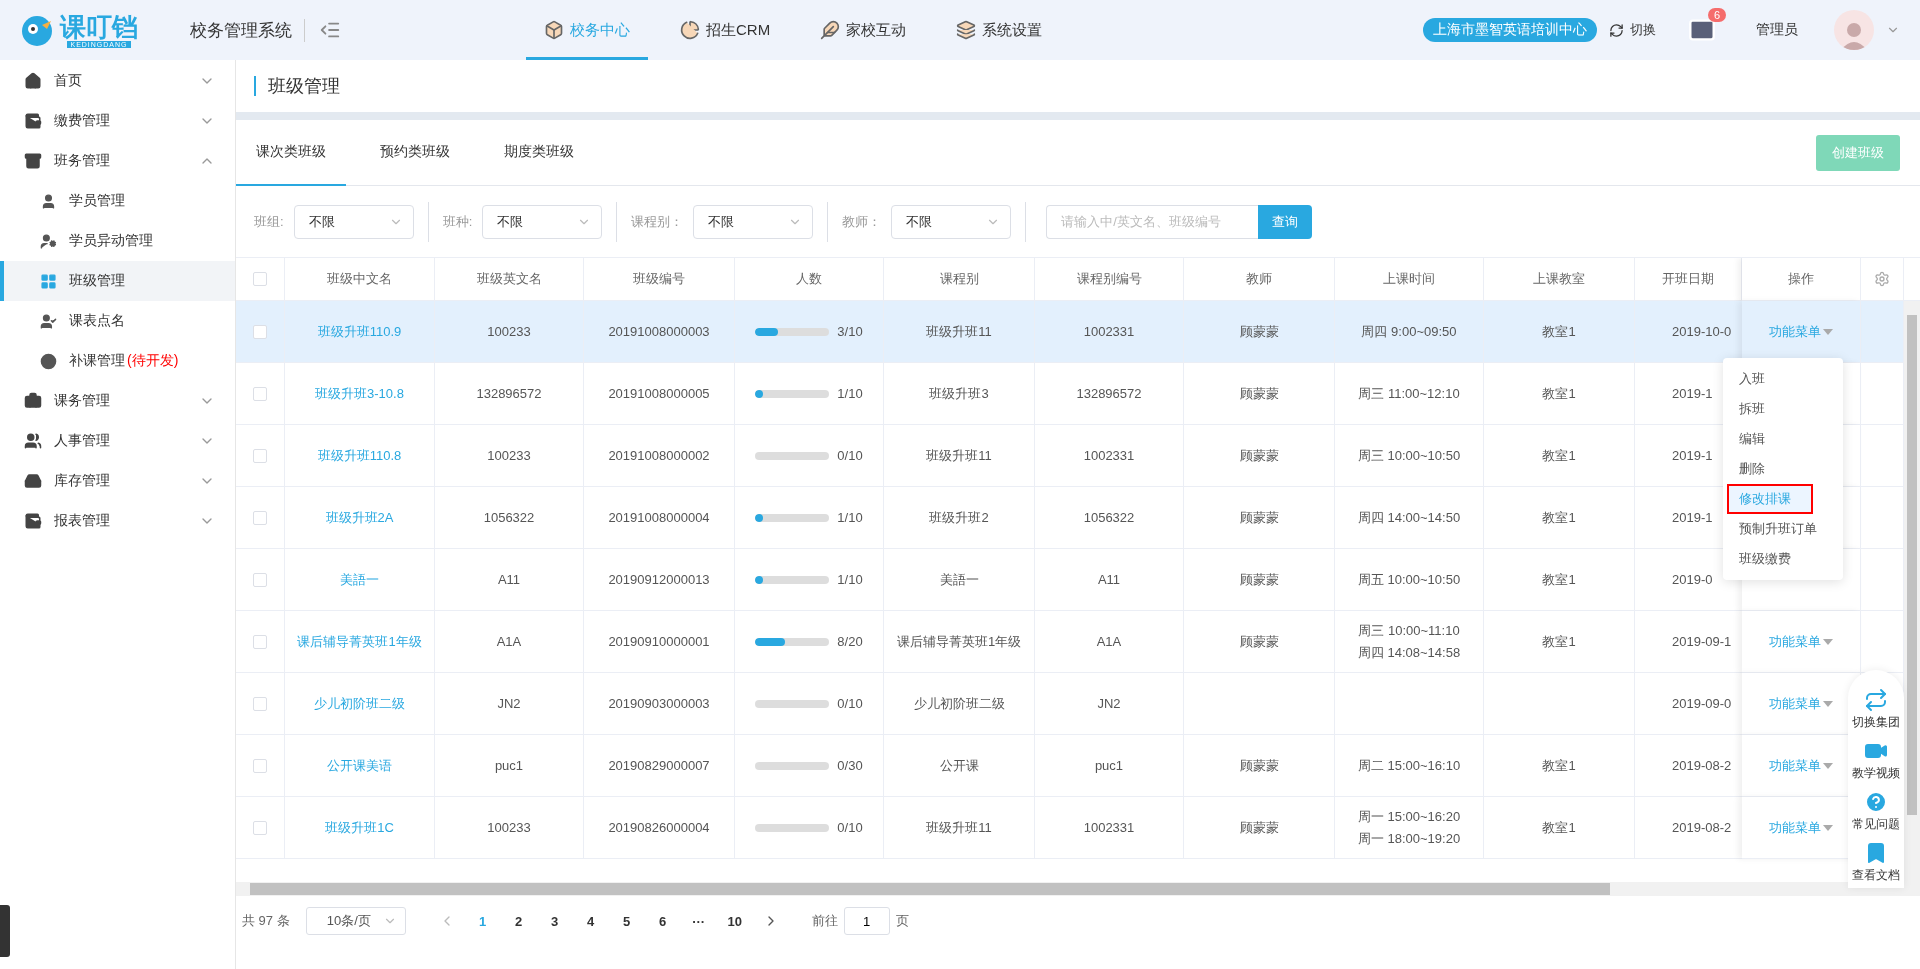 This screenshot has height=969, width=1920. What do you see at coordinates (117, 241) in the screenshot?
I see `sidebar-subitem: 学员异动管理` at bounding box center [117, 241].